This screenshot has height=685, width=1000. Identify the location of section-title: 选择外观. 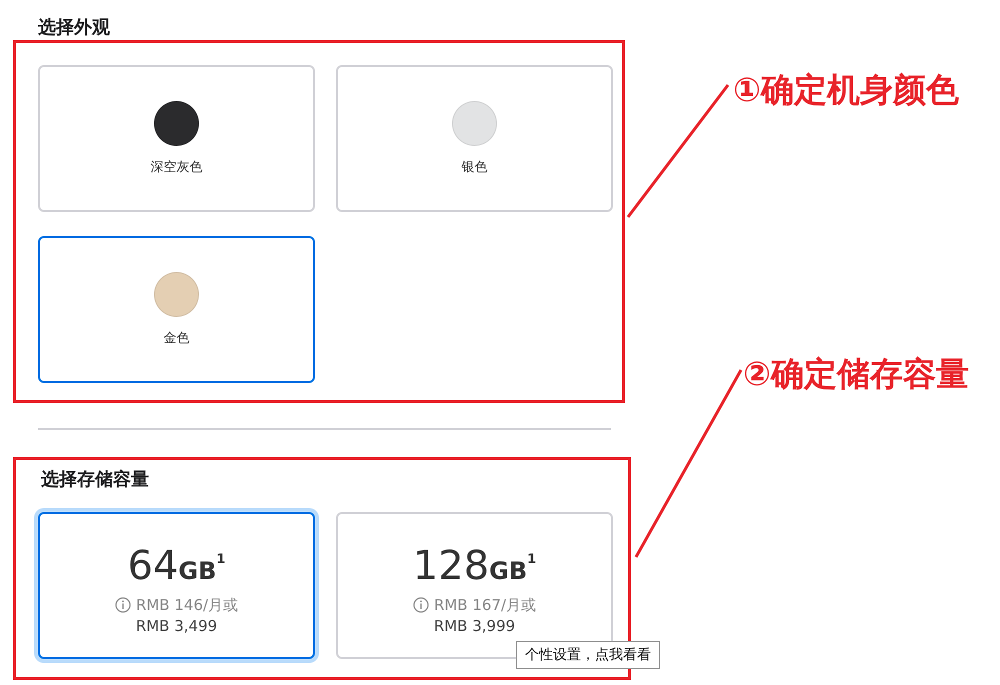
(74, 28).